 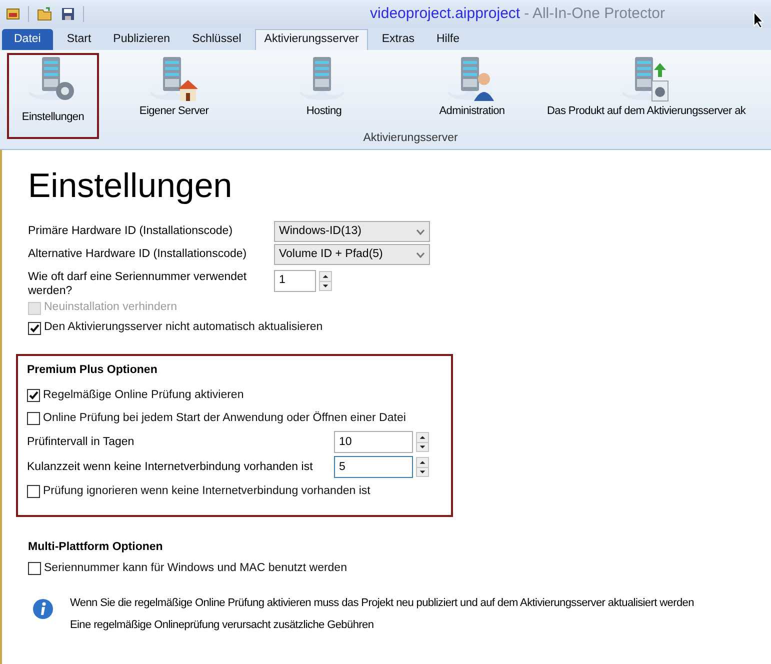 What do you see at coordinates (53, 96) in the screenshot?
I see `ribbon-button: Einstellungen` at bounding box center [53, 96].